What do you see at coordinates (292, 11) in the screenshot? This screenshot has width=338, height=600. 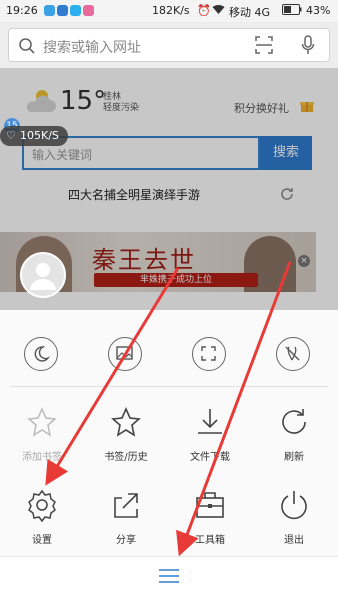 I see `battery-icon` at bounding box center [292, 11].